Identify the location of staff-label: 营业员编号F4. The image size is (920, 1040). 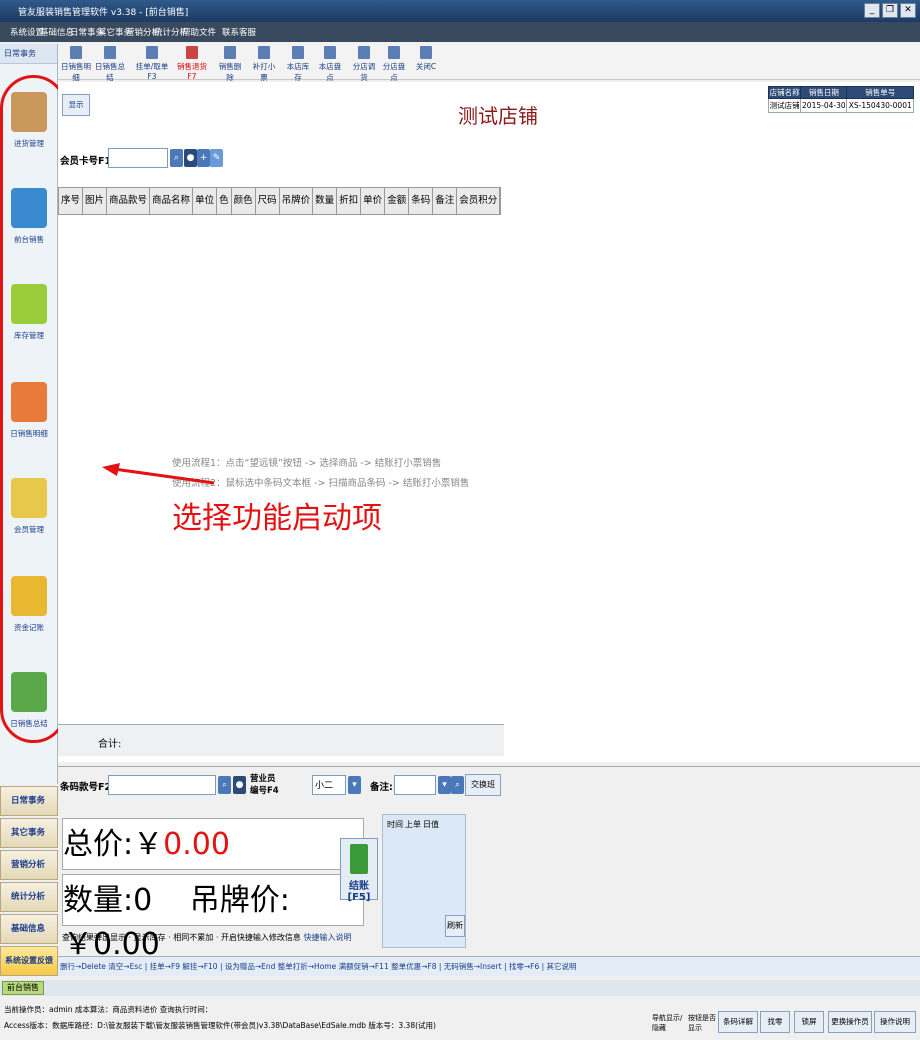
(264, 785).